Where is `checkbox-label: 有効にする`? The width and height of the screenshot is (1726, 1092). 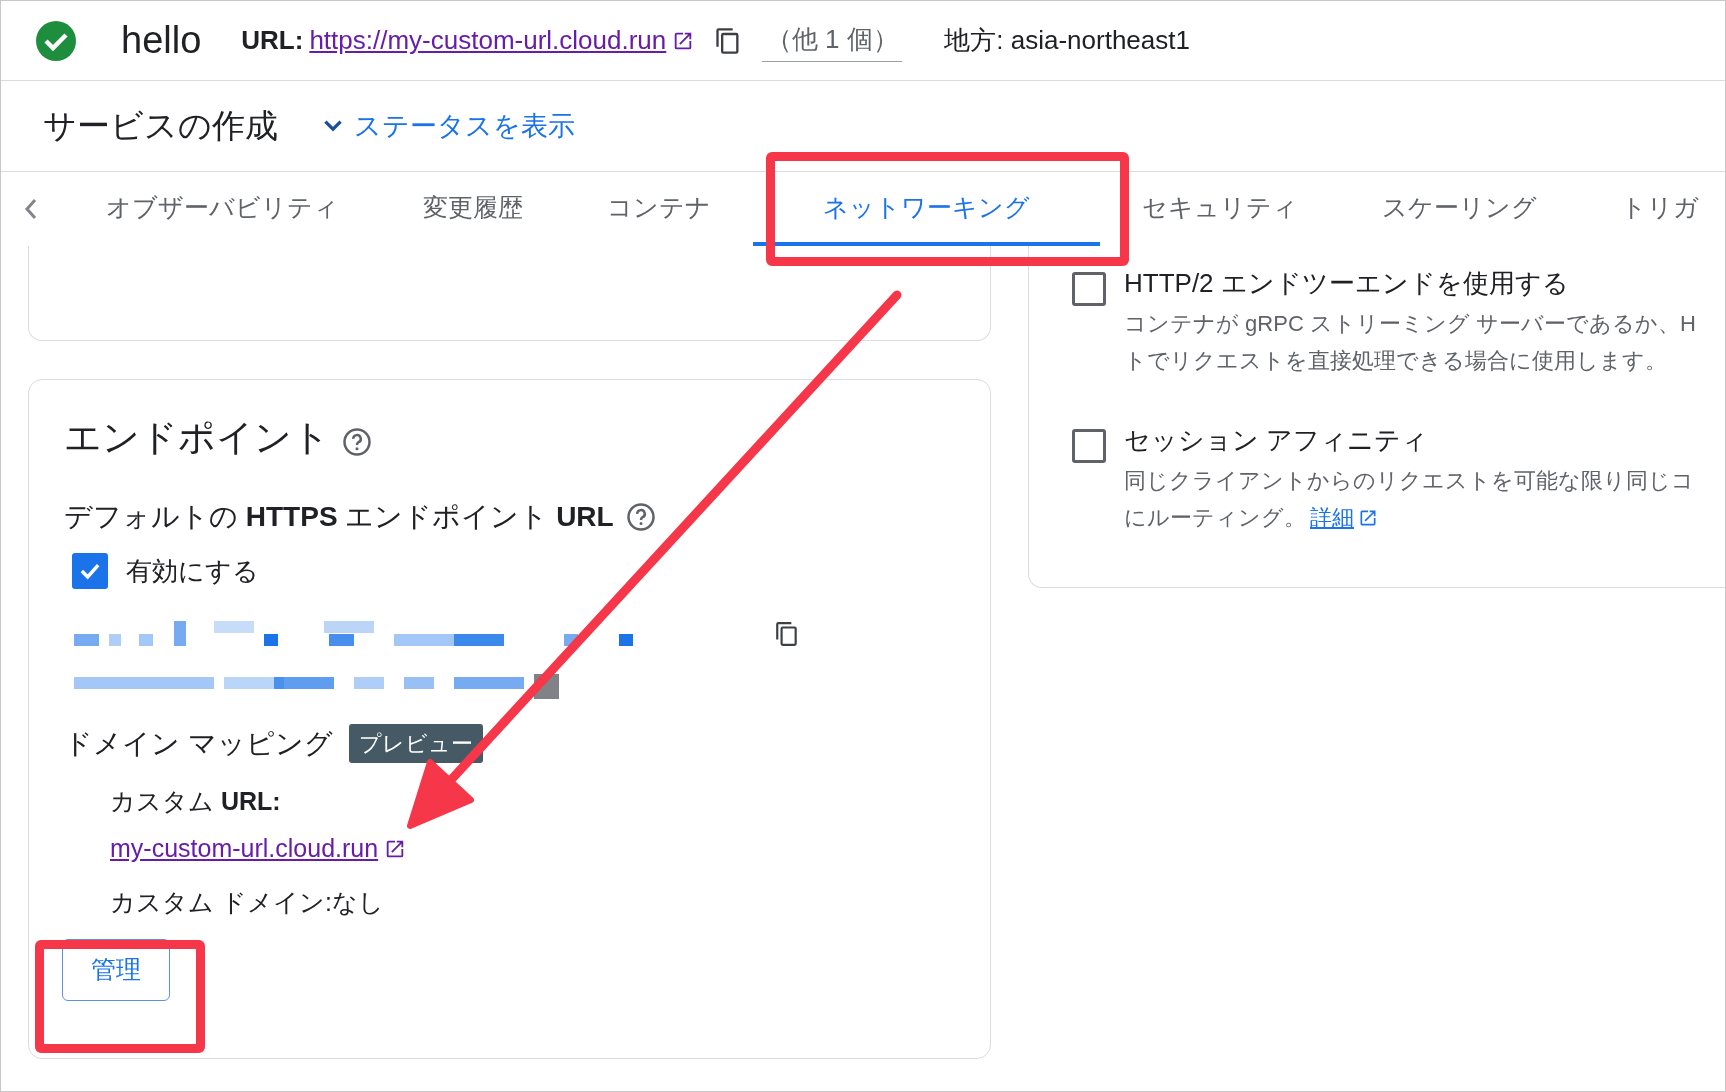
checkbox-label: 有効にする is located at coordinates (192, 571).